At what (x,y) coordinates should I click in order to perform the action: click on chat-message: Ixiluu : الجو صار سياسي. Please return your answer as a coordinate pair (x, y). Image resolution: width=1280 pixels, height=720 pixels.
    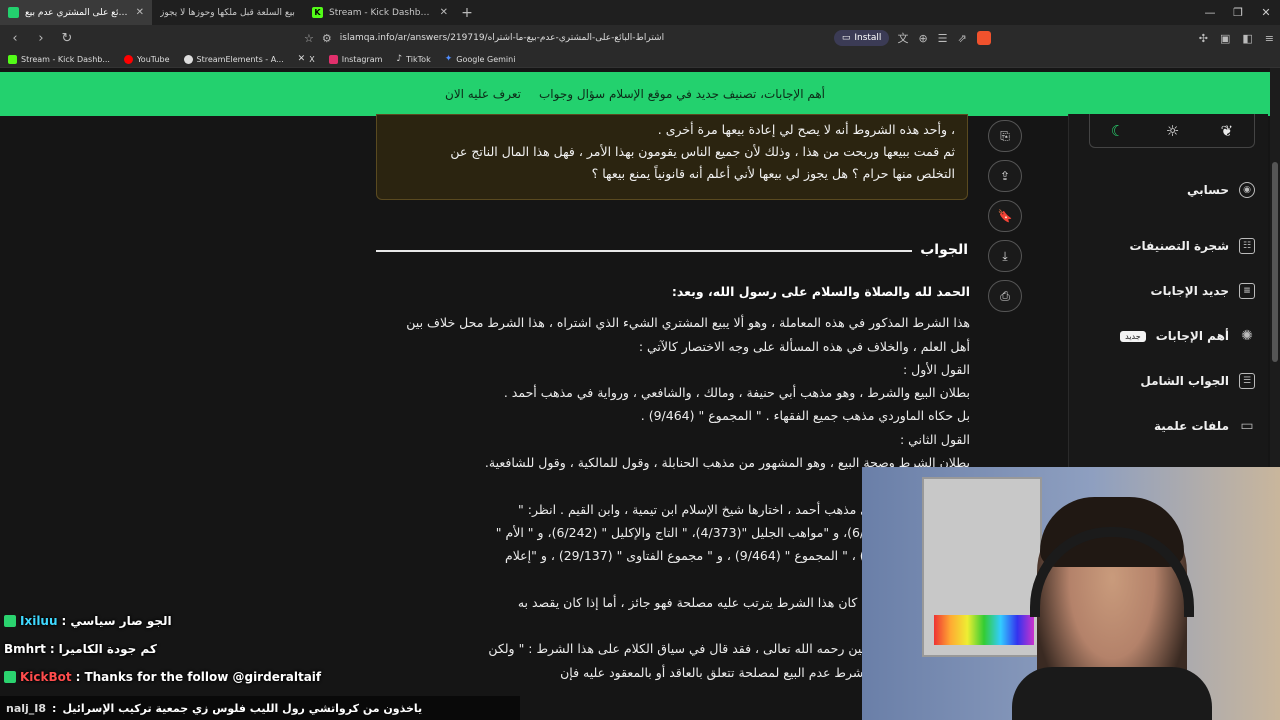
    Looking at the image, I should click on (88, 621).